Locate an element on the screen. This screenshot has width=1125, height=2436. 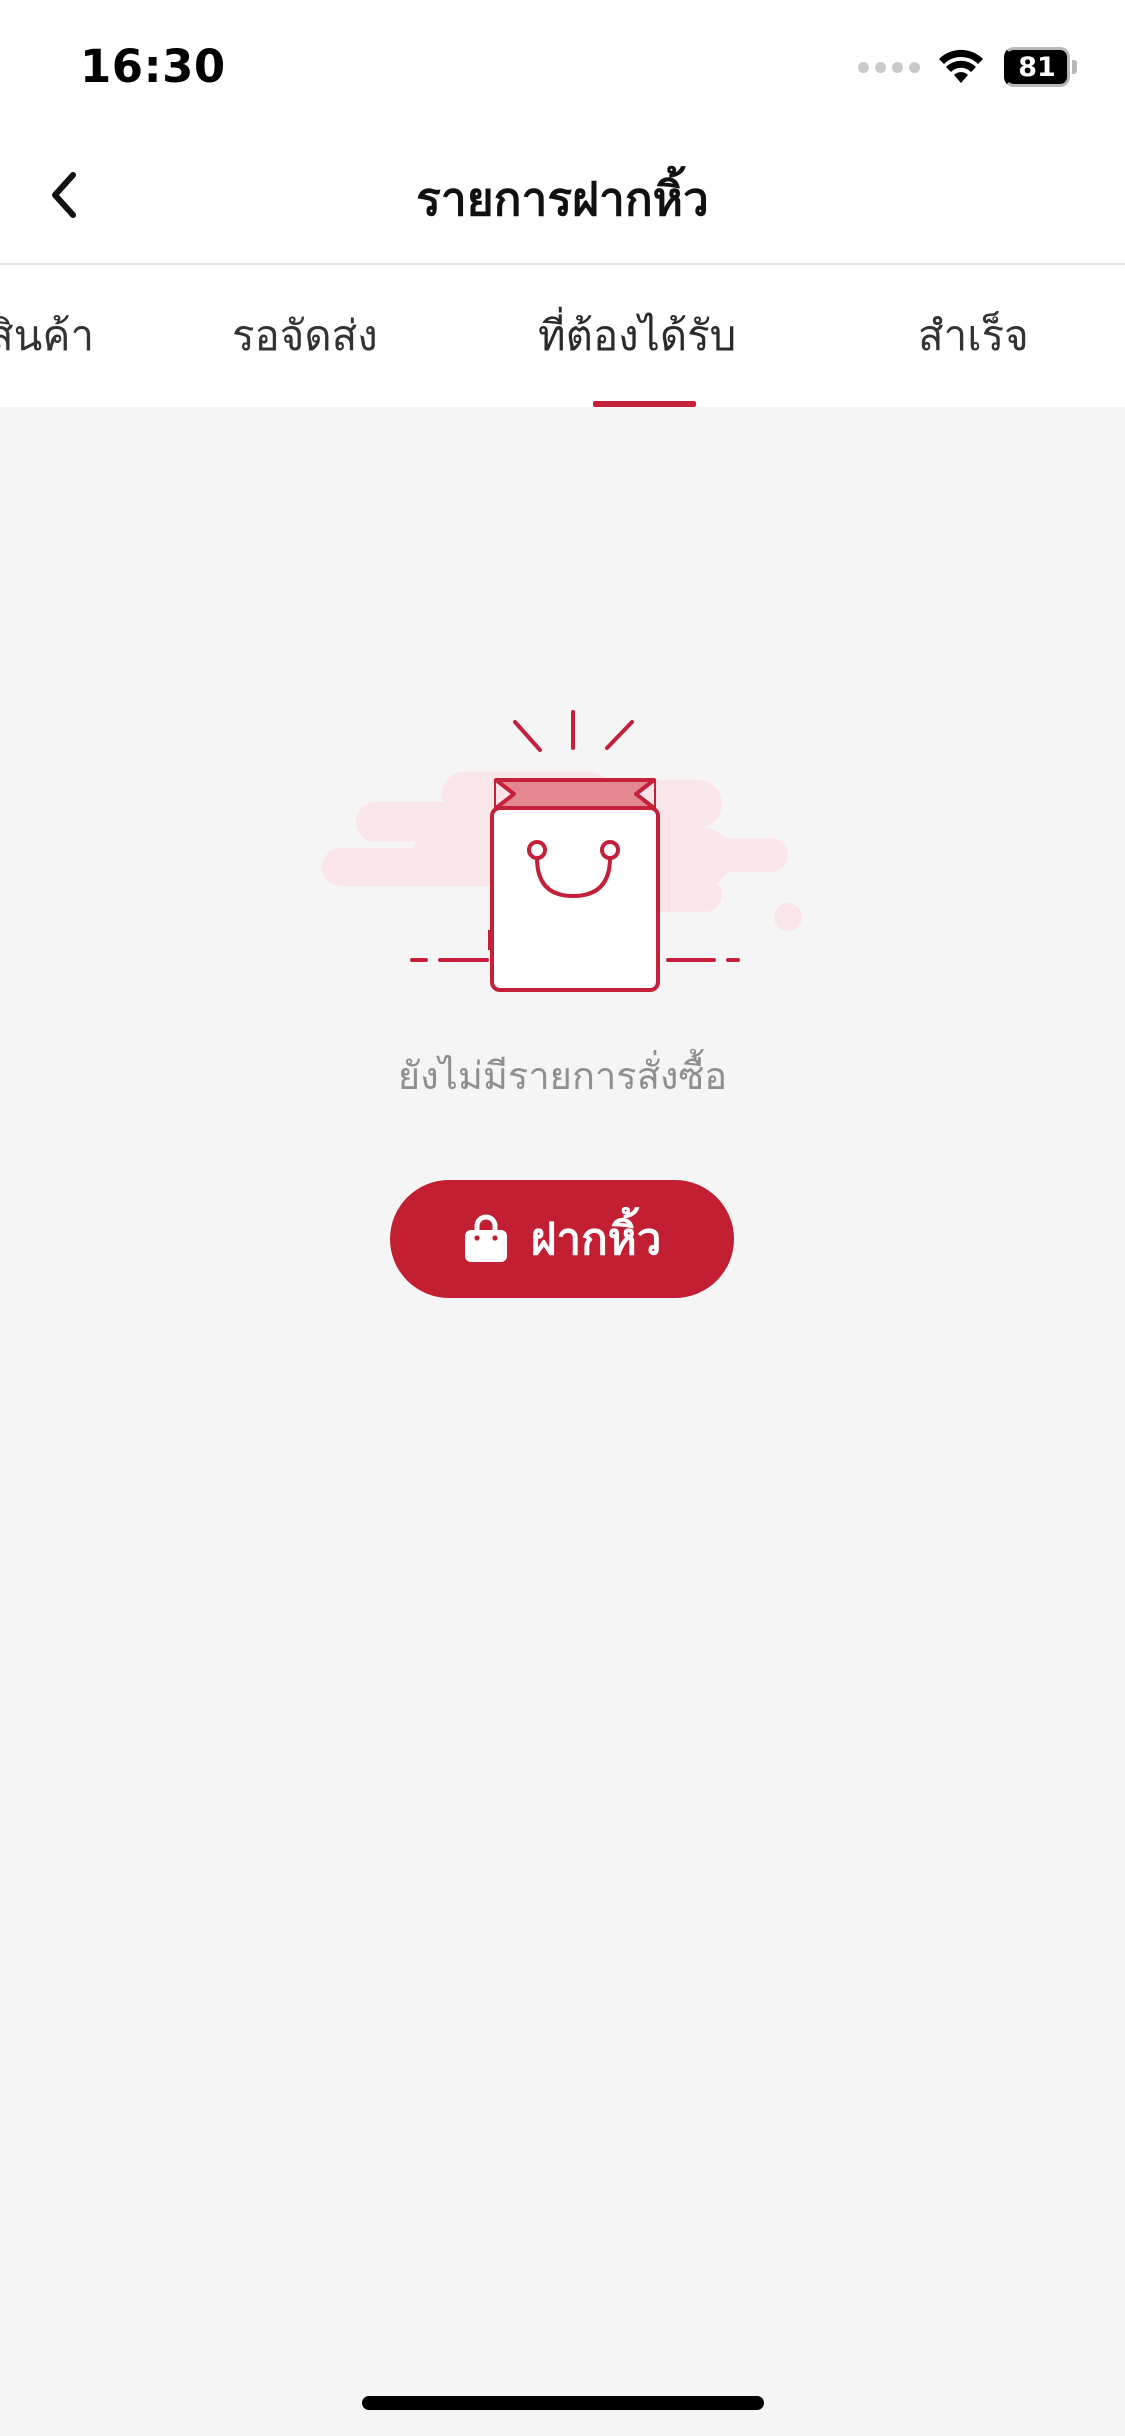
active-tab-indicator is located at coordinates (644, 404).